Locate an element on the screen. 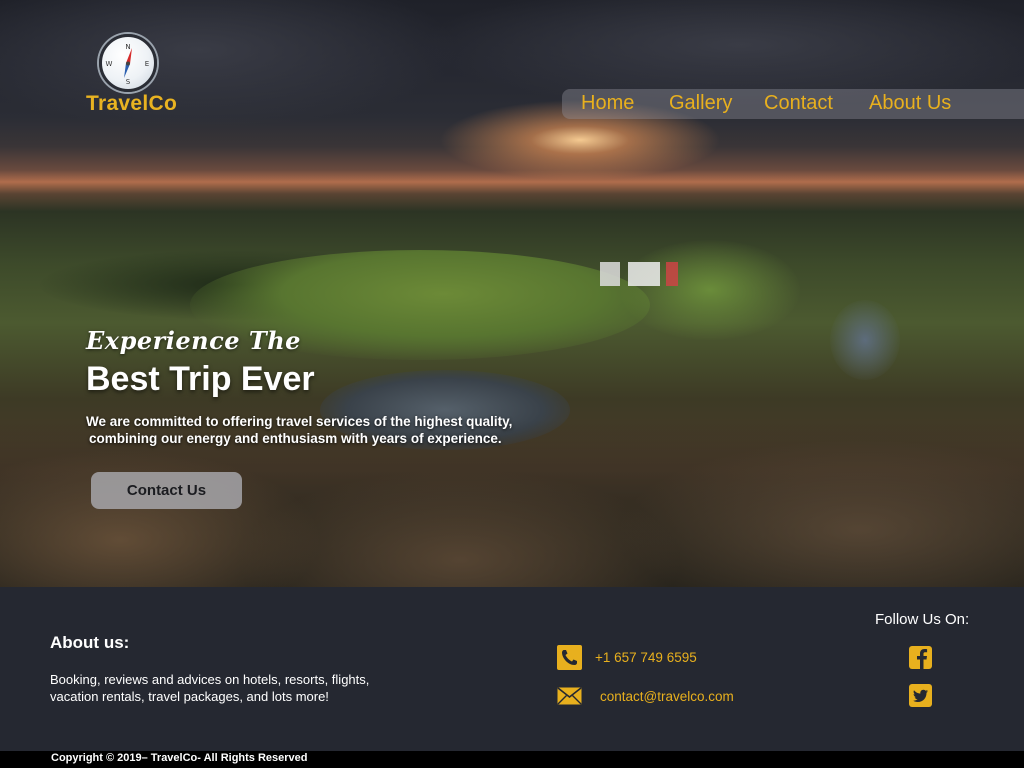 The width and height of the screenshot is (1024, 768). hero-houses is located at coordinates (640, 274).